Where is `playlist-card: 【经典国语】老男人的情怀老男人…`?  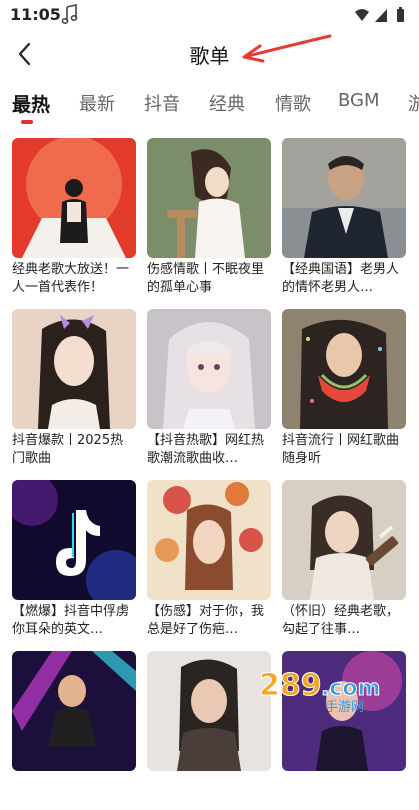 playlist-card: 【经典国语】老男人的情怀老男人… is located at coordinates (344, 217).